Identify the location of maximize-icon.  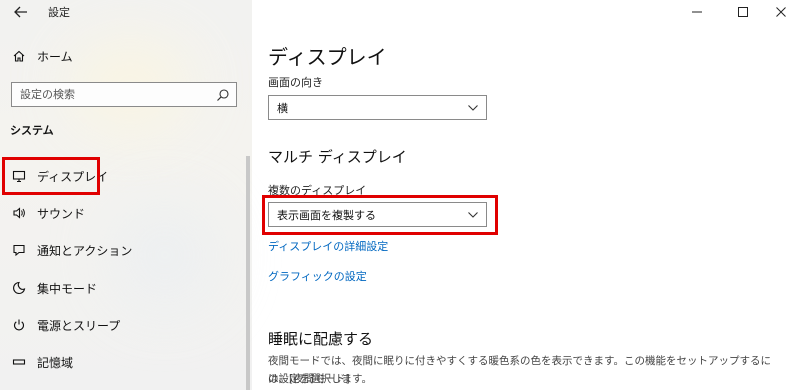
(743, 12).